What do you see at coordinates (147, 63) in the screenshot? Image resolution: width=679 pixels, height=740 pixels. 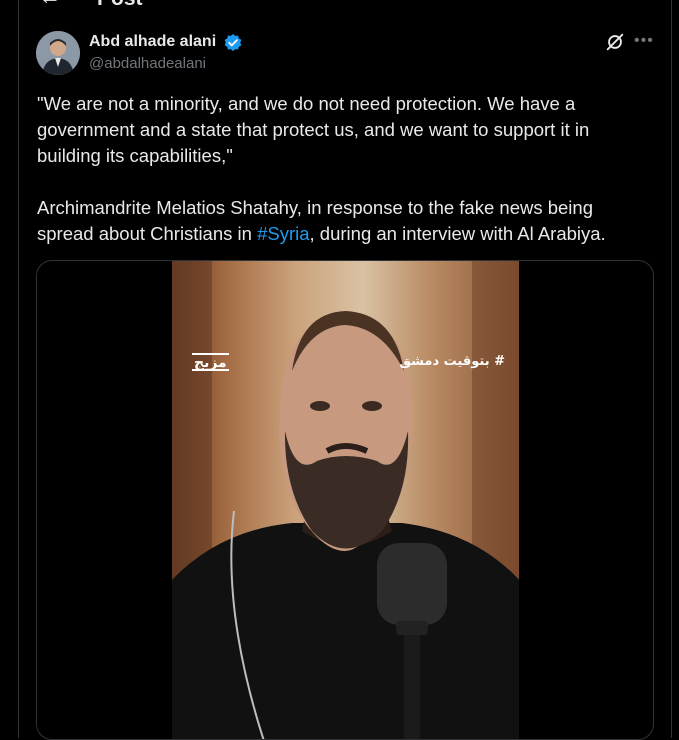 I see `author-handle: @abdalhadealani` at bounding box center [147, 63].